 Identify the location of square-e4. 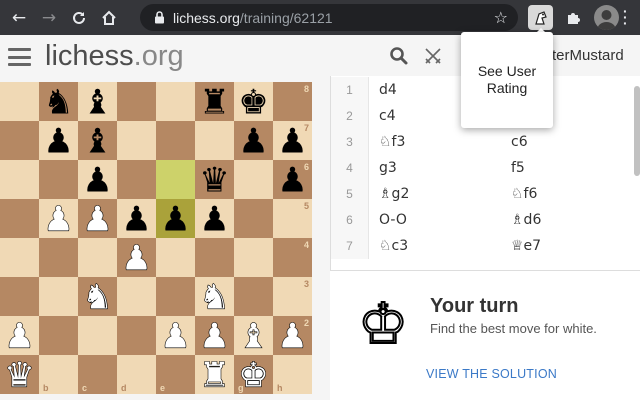
(175, 257).